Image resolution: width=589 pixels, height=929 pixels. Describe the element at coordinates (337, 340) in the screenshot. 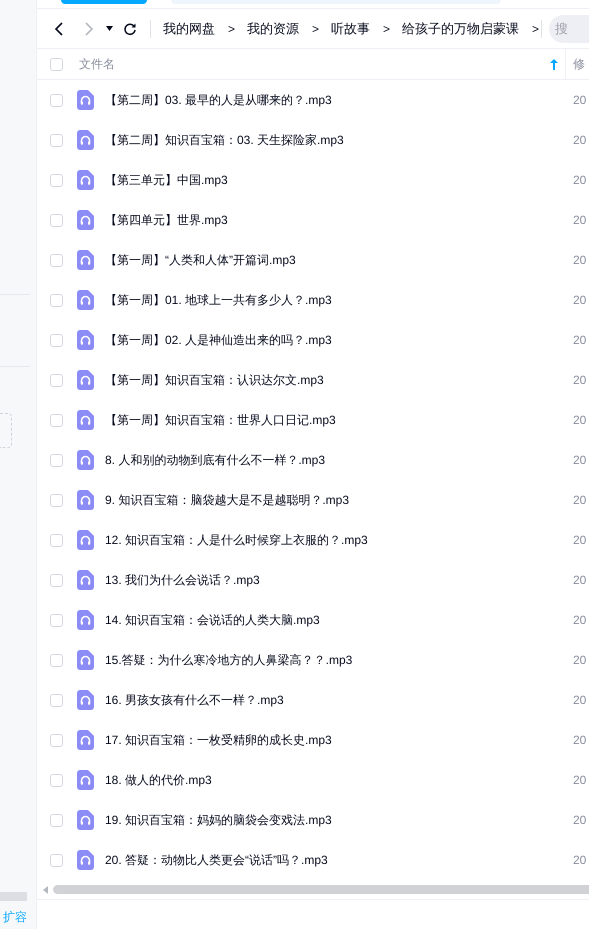

I see `file-name: 【第一周】02. 人是神仙造出来的吗？.mp3` at that location.